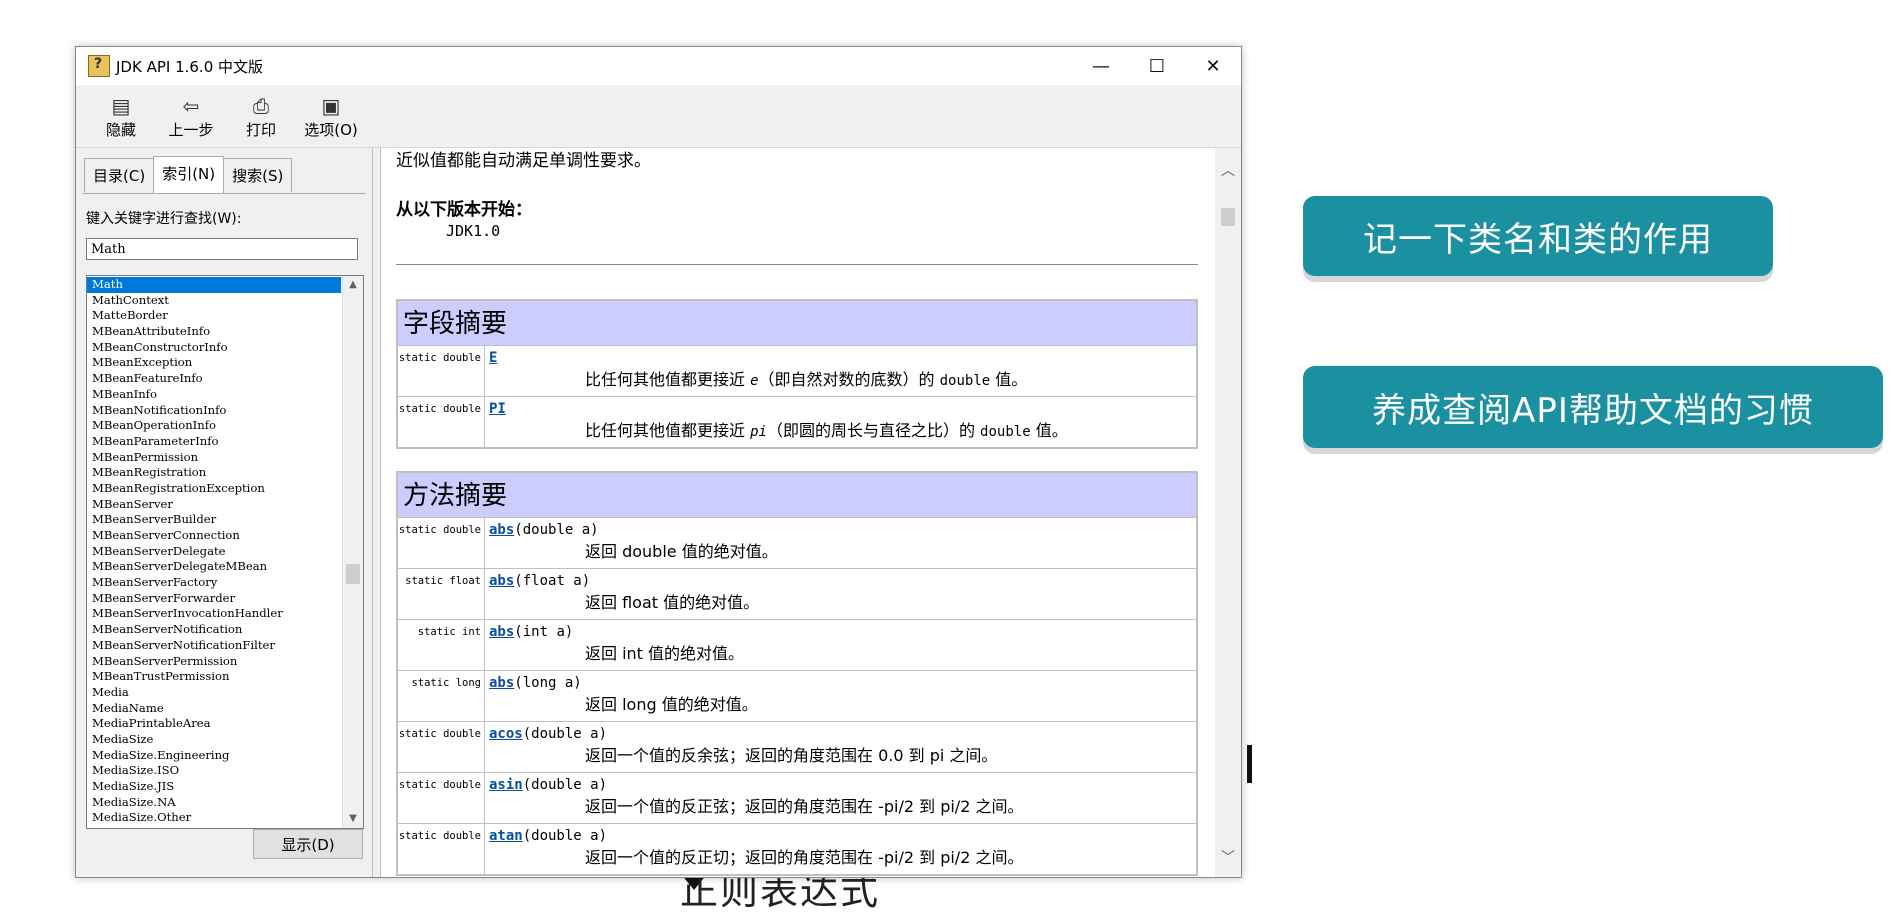 The height and width of the screenshot is (921, 1893). Describe the element at coordinates (671, 704) in the screenshot. I see `method-description: 返回 long 值的绝对值。` at that location.